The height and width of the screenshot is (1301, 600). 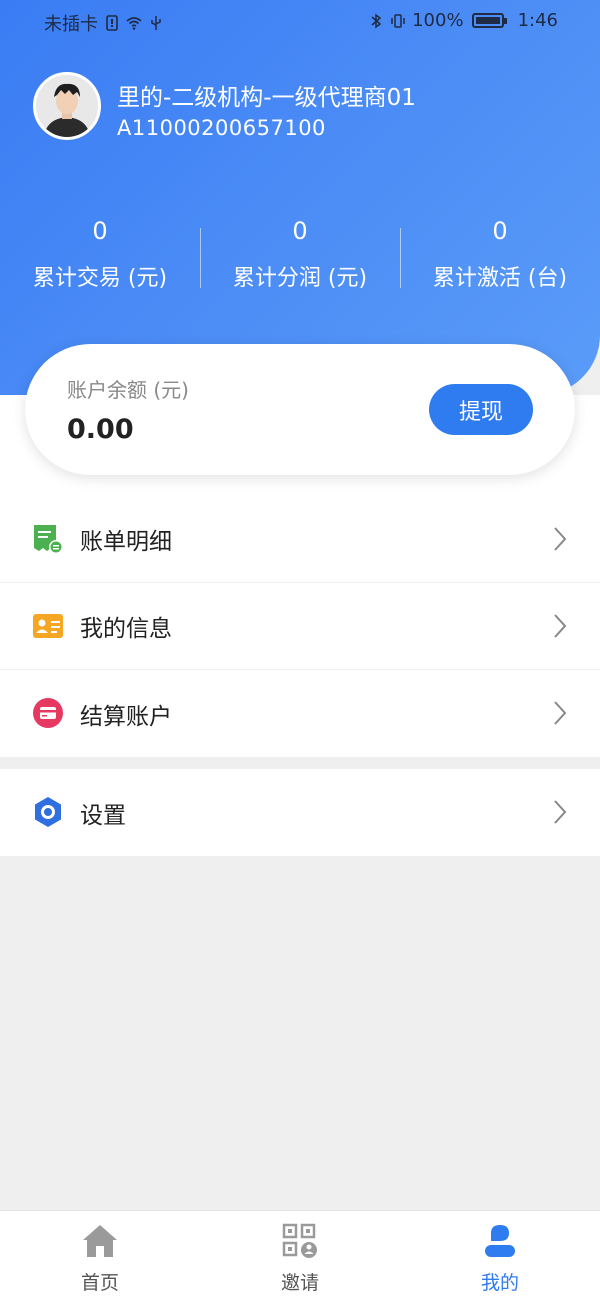 I want to click on battery-icon, so click(x=489, y=20).